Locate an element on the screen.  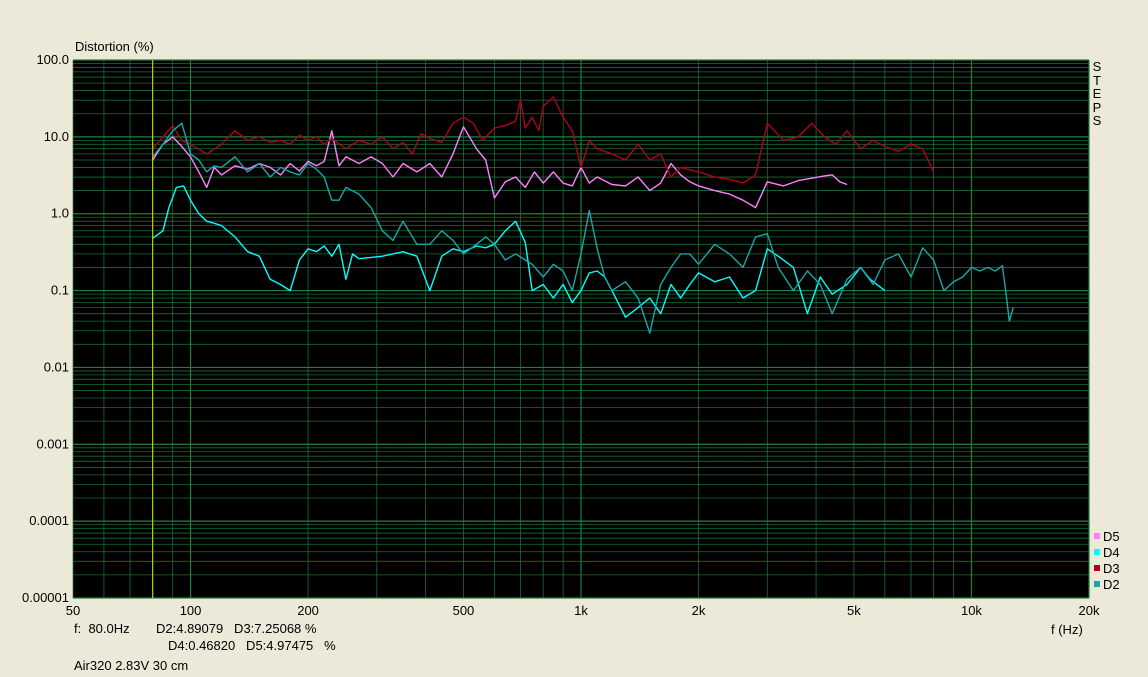
x-tick-label: 100 is located at coordinates (191, 610).